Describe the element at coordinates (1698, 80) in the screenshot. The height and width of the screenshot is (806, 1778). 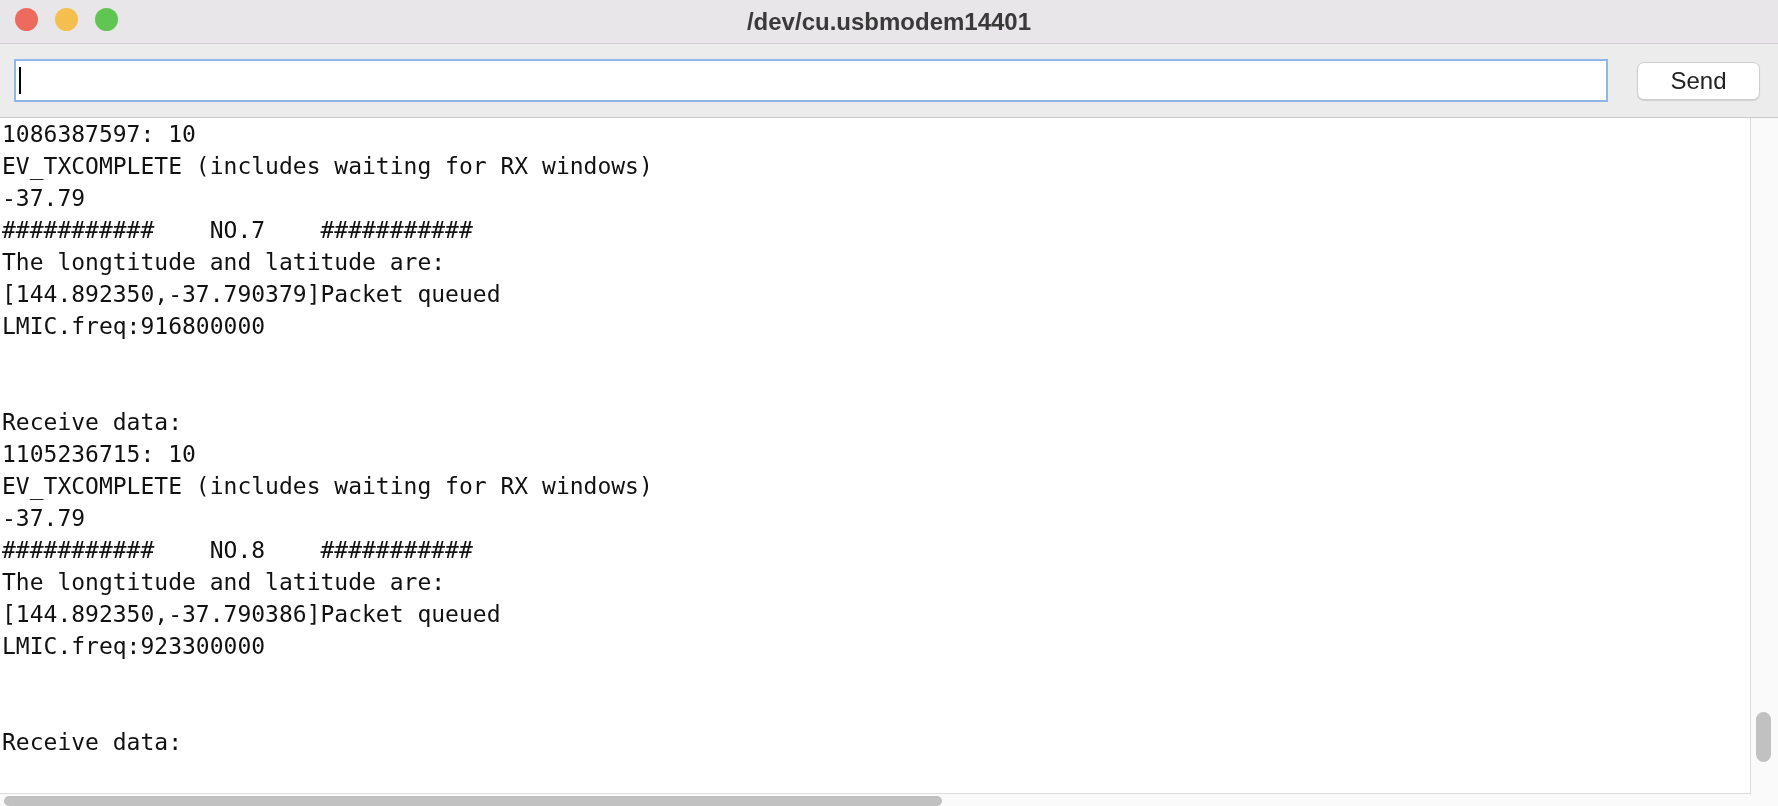
I see `send-button: Send` at that location.